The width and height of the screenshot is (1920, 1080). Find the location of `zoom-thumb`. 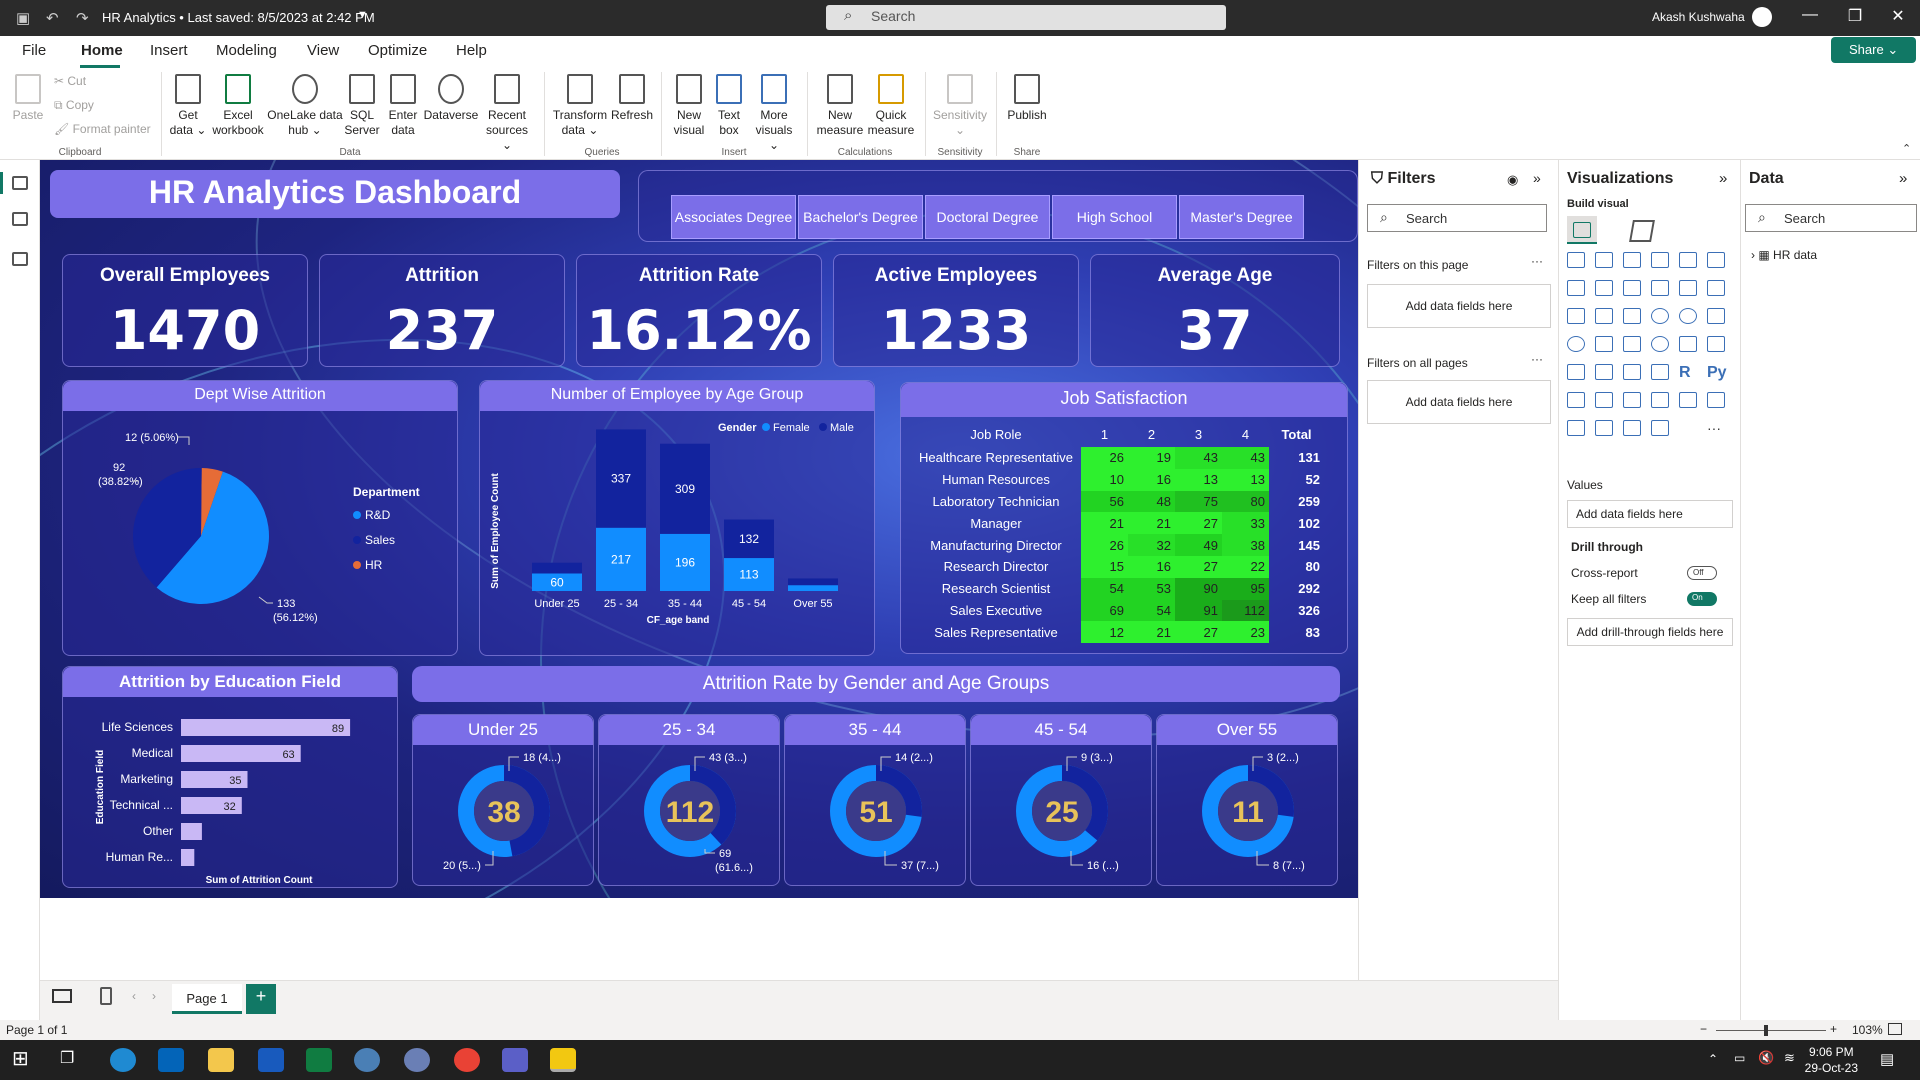

zoom-thumb is located at coordinates (1766, 1030).